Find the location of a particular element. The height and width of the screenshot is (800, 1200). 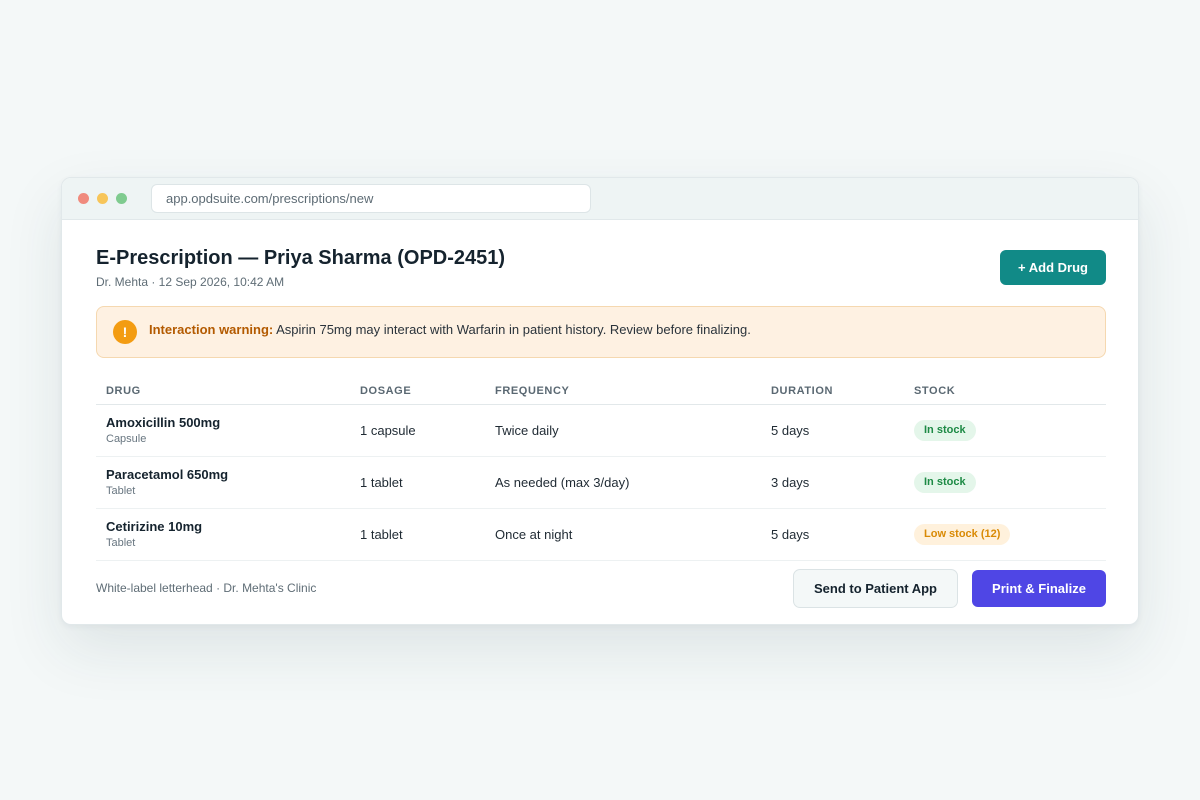

stock-cell: Low stock (12) is located at coordinates (1005, 534).